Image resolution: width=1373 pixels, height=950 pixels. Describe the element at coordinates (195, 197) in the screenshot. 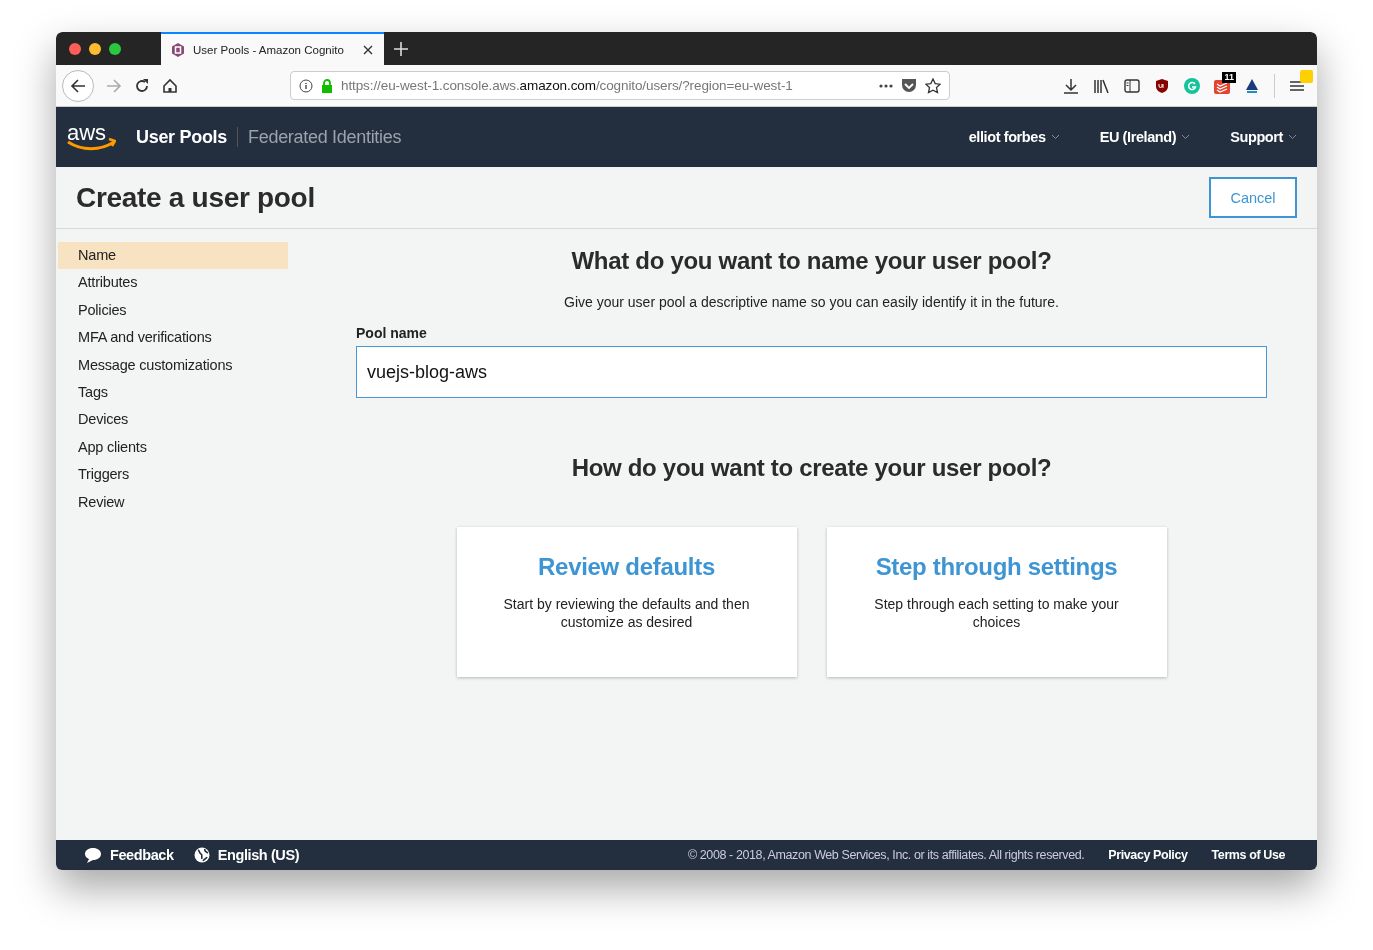

I see `page-title: Create a user pool` at that location.